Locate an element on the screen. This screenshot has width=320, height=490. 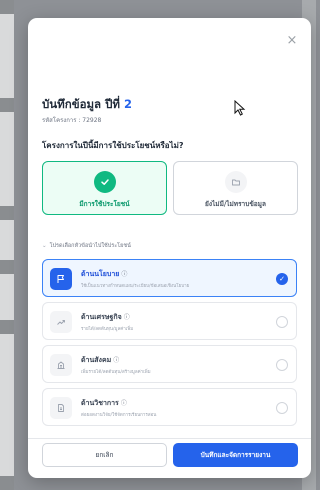
choice-no-usage: ยังไม่มี/ไม่ทราบข้อมูล is located at coordinates (235, 188).